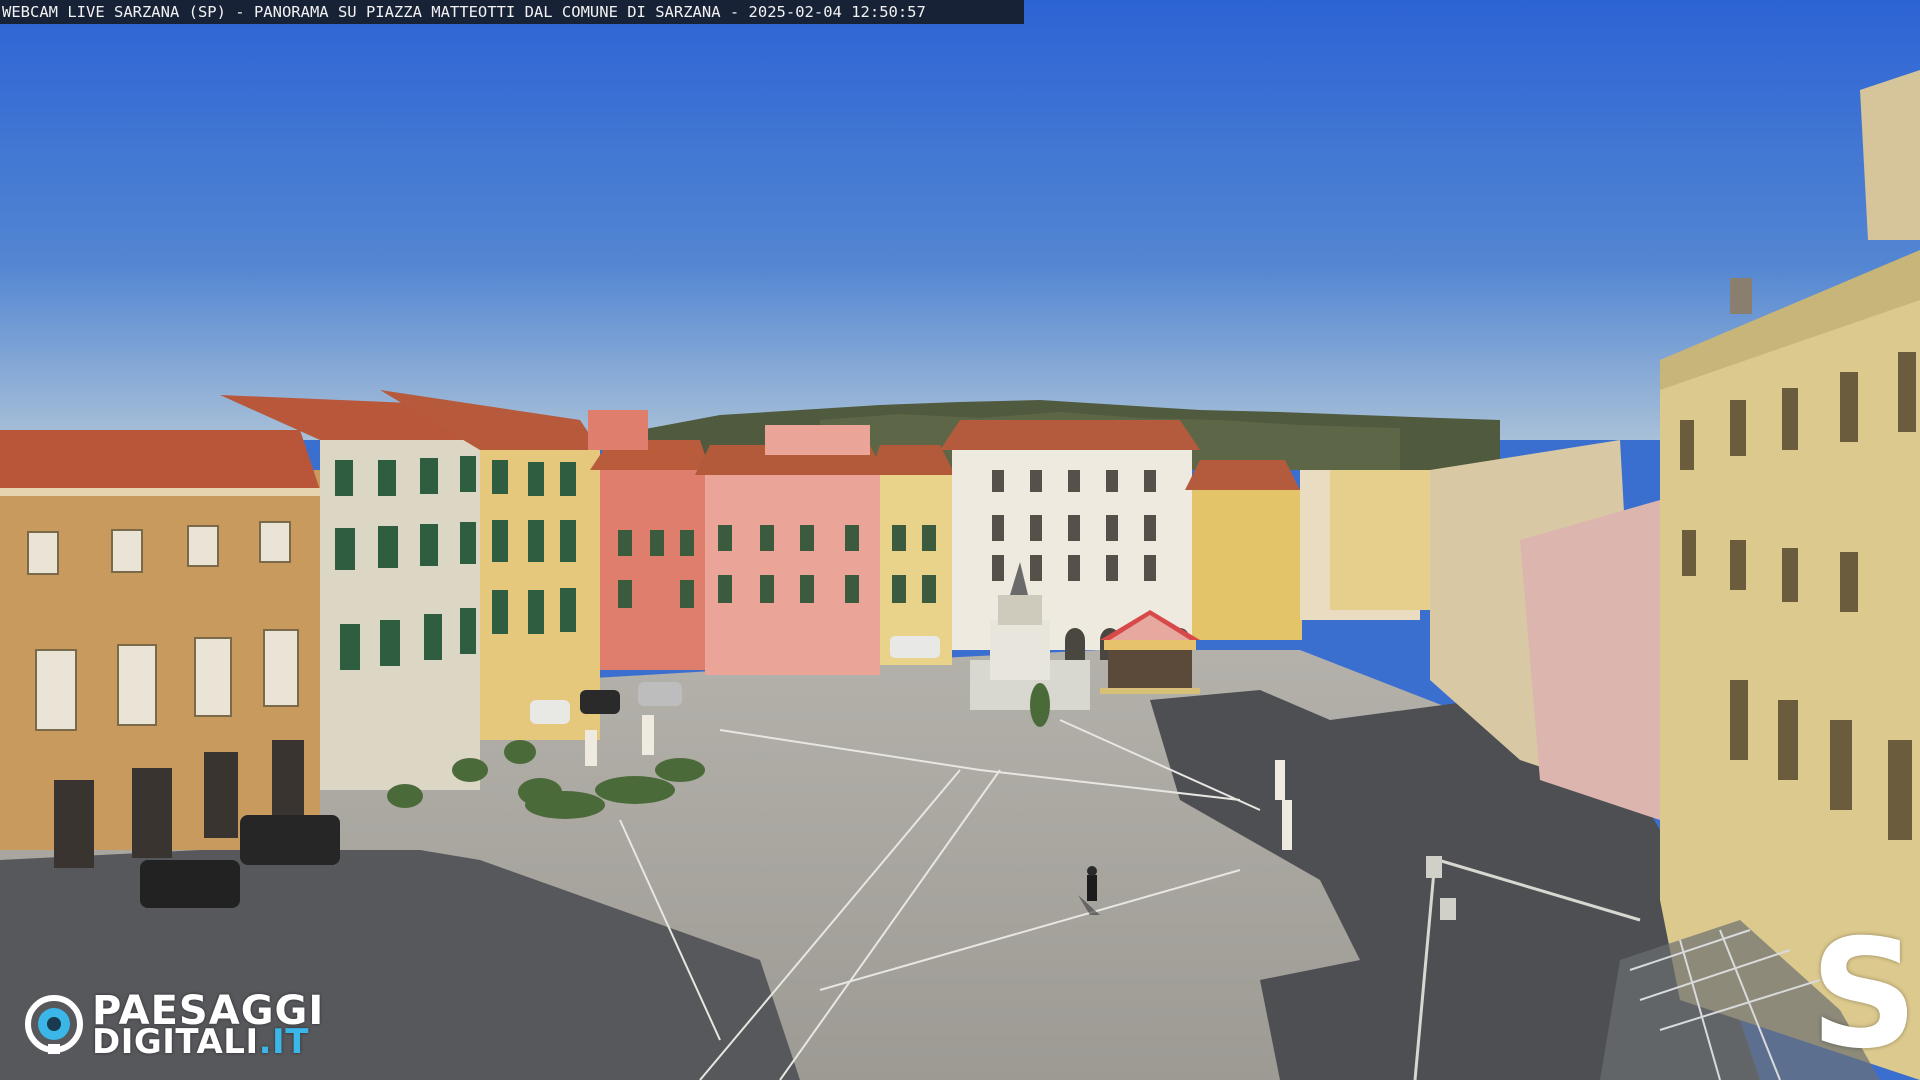 This screenshot has height=1080, width=1920. What do you see at coordinates (283, 1042) in the screenshot?
I see `brand-name-suffix: .IT` at bounding box center [283, 1042].